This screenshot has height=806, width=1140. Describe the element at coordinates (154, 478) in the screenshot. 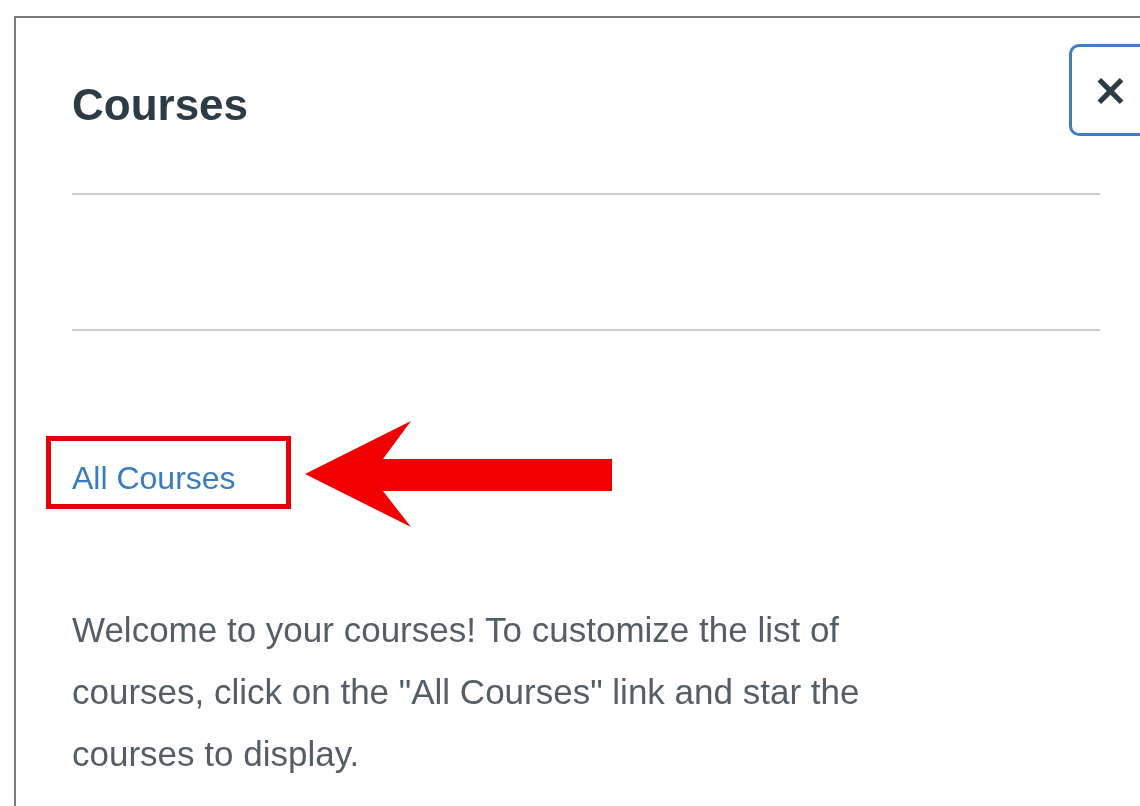

I see `all-courses-link: All Courses` at that location.